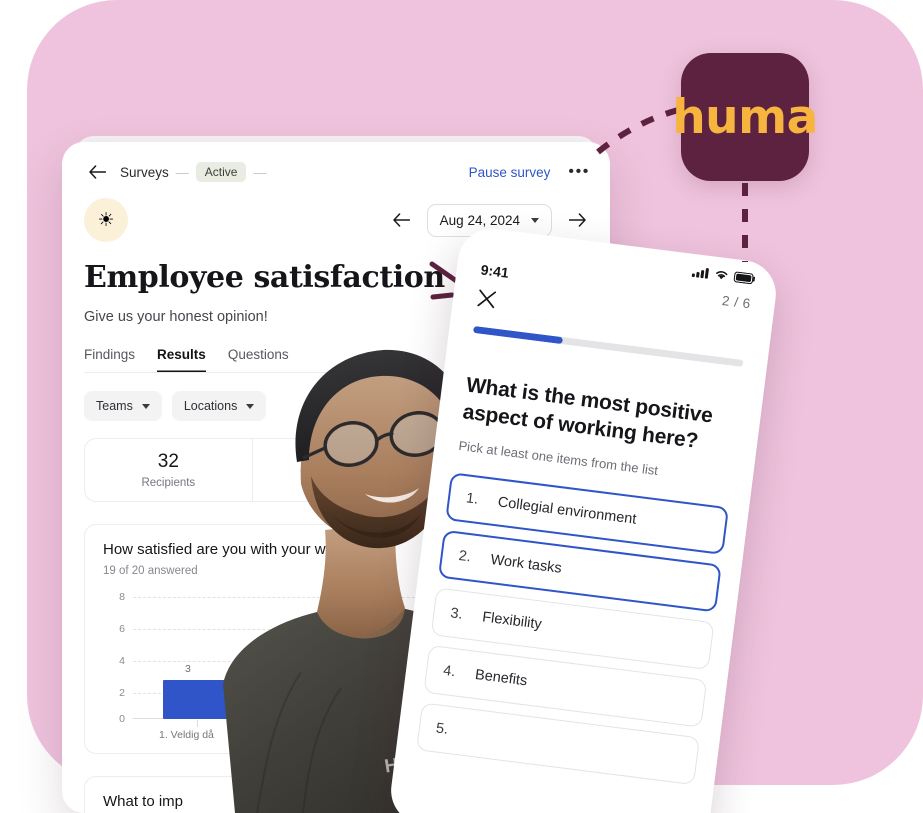  I want to click on stat-recipients-value: 32, so click(168, 461).